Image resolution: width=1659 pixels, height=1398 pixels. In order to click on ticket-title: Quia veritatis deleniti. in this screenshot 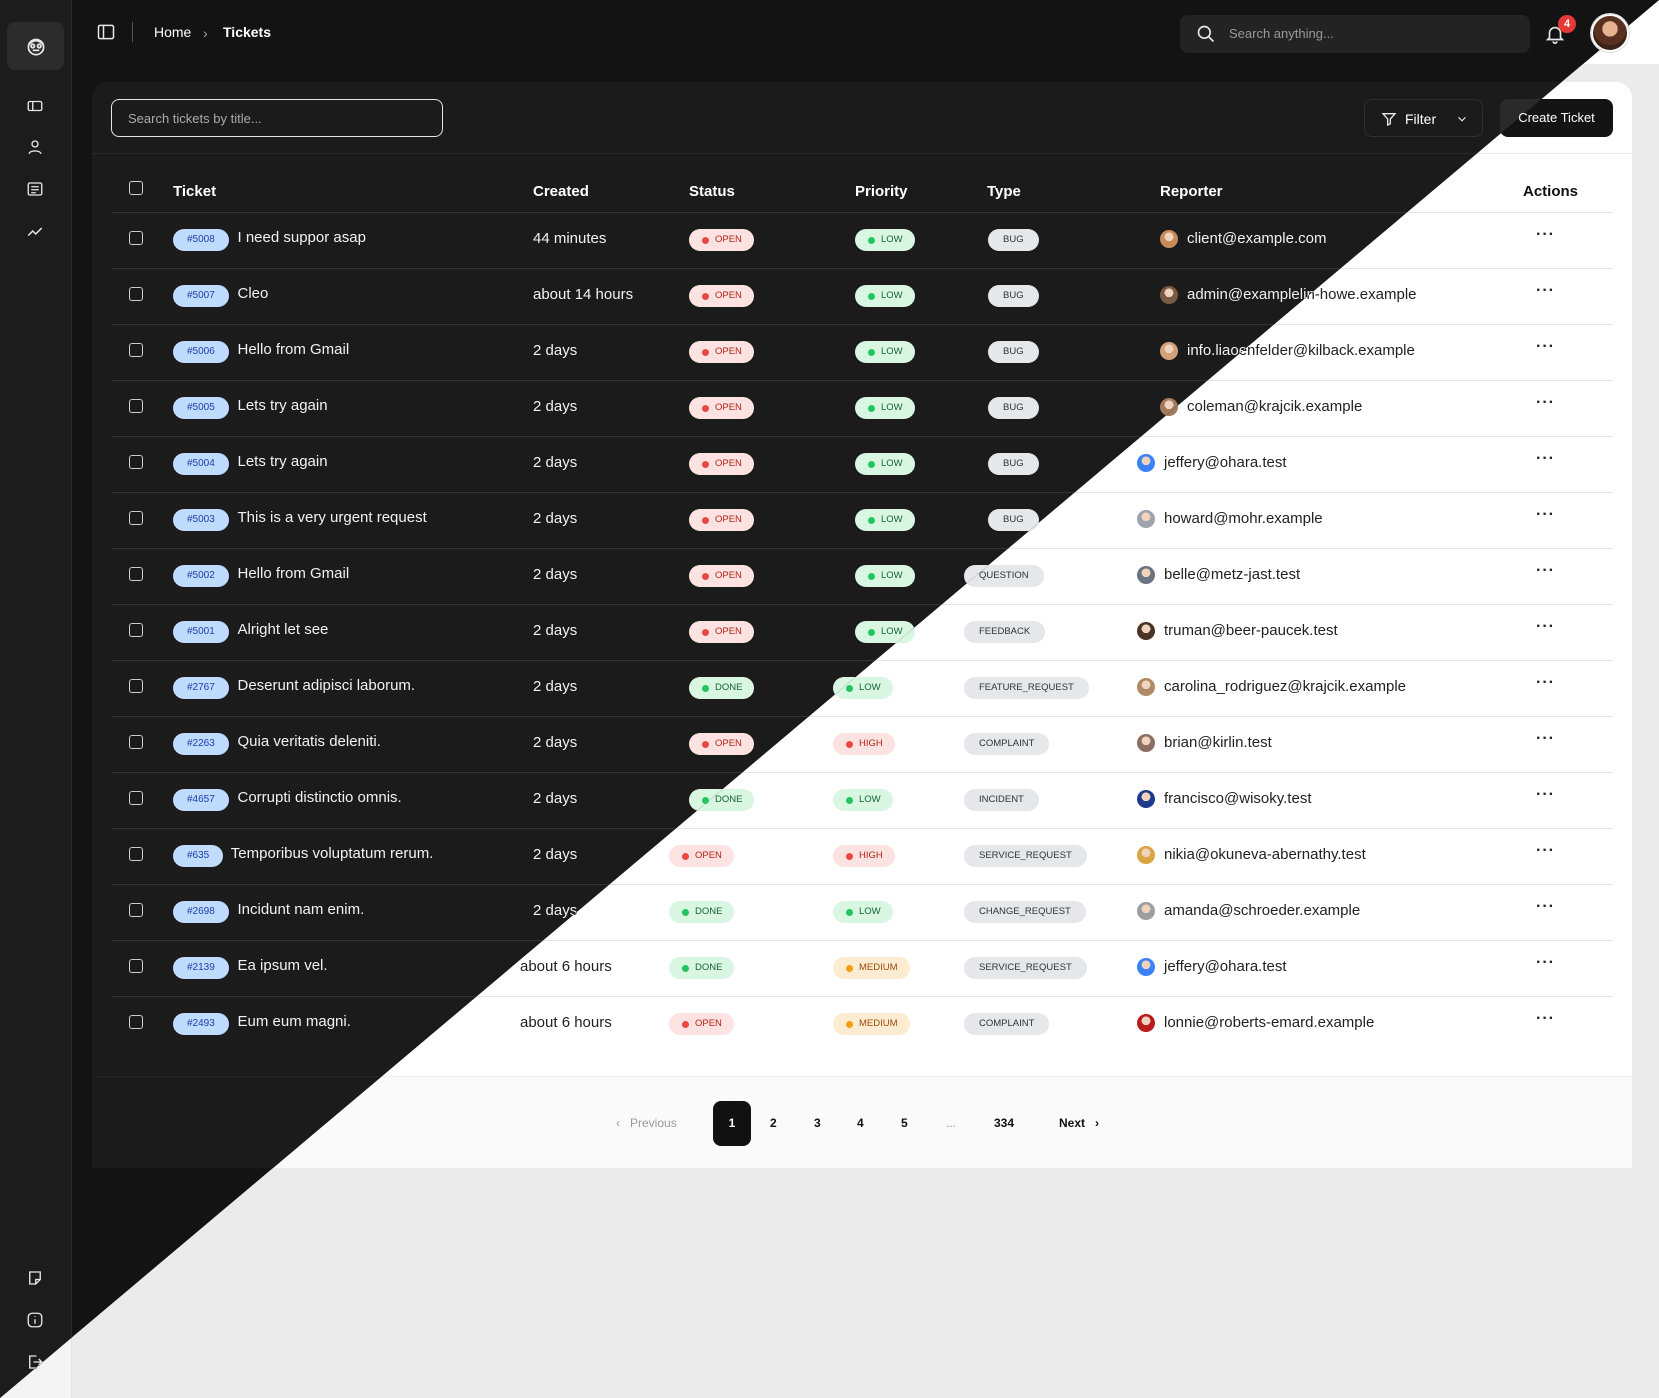, I will do `click(309, 741)`.